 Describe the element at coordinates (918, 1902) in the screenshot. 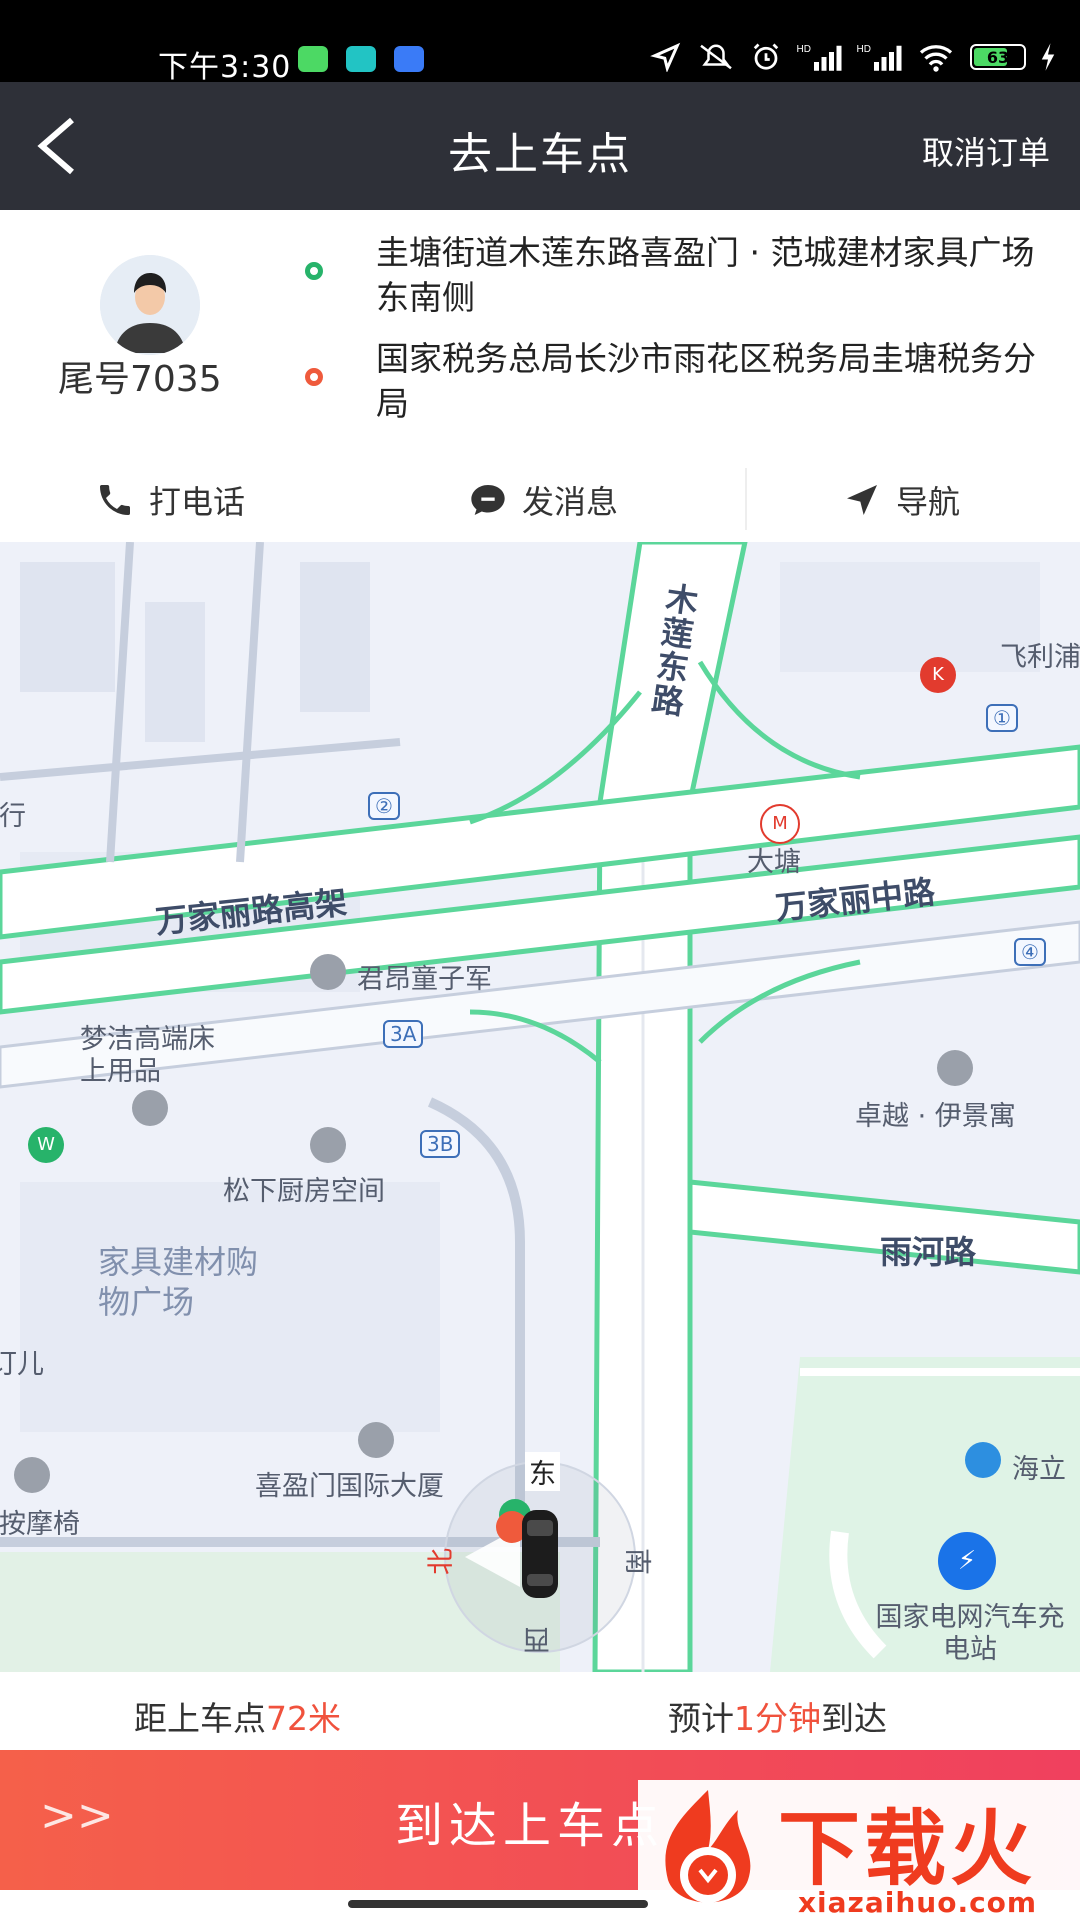

I see `watermark-url: xiazaihuo.com` at that location.